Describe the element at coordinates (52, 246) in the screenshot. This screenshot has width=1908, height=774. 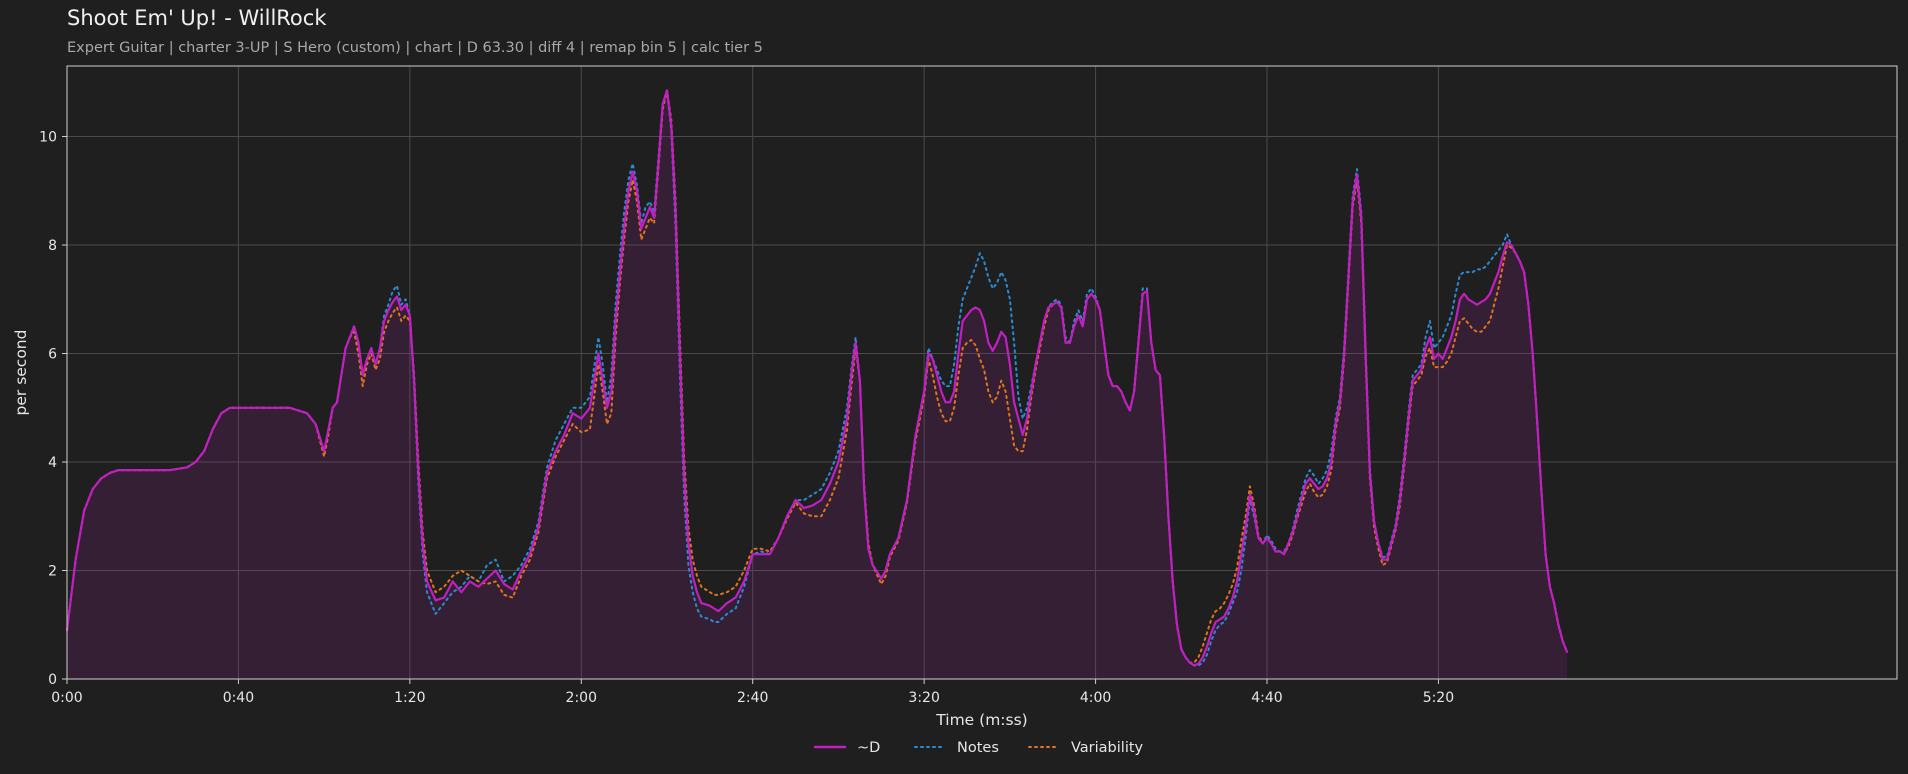
I see `y-tick-label: 8` at that location.